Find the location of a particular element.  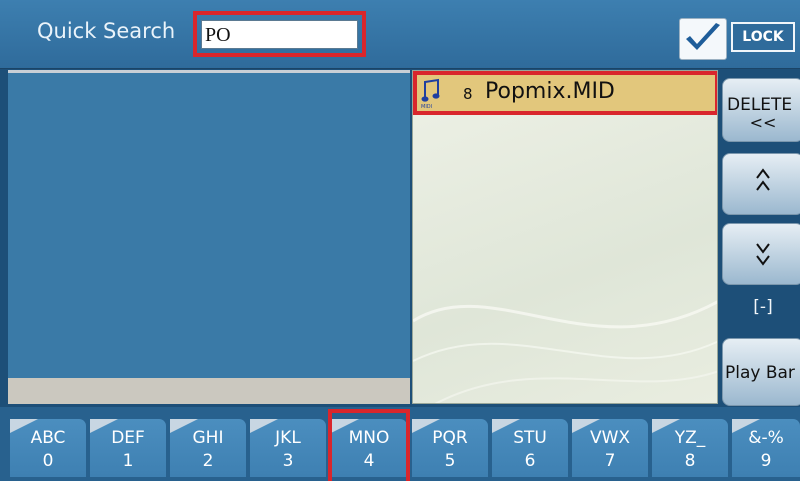

double-down-arrow-icon is located at coordinates (763, 254).